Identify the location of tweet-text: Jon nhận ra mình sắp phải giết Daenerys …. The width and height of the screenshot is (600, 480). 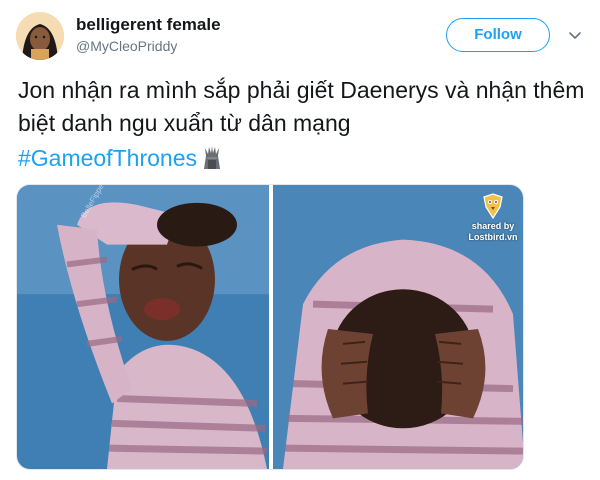
(301, 106).